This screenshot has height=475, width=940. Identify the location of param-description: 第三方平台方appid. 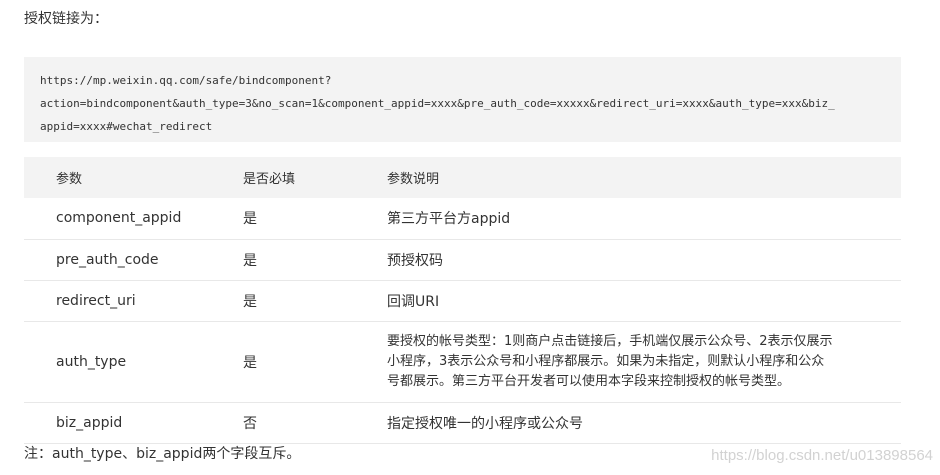
(644, 219).